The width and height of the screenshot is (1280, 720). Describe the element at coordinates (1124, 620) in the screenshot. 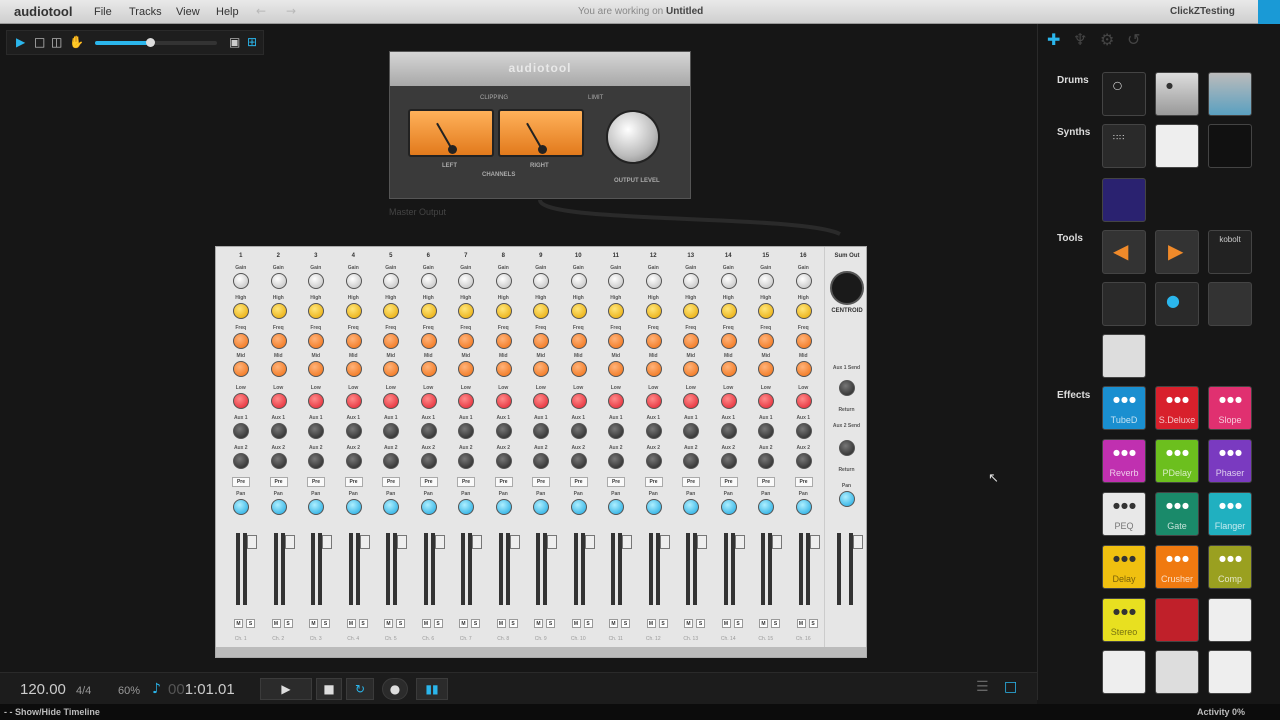

I see `device-effect-stereo: ●●● Stereo` at that location.